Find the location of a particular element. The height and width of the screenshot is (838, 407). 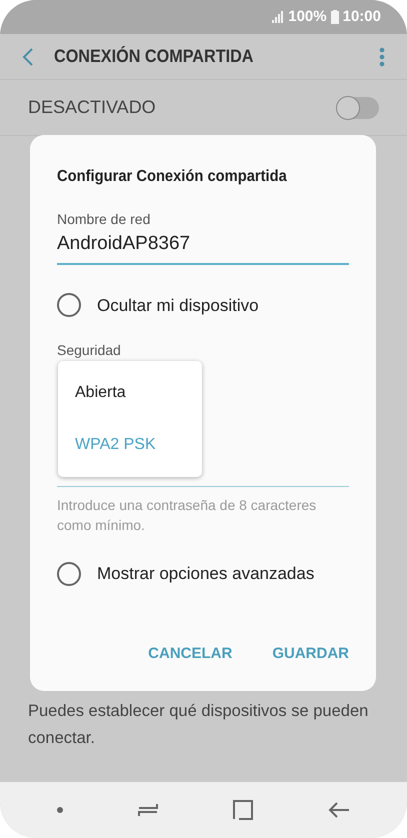

description-text: Puedes establecer qué dispositivos se pueden conectar. is located at coordinates (199, 725).